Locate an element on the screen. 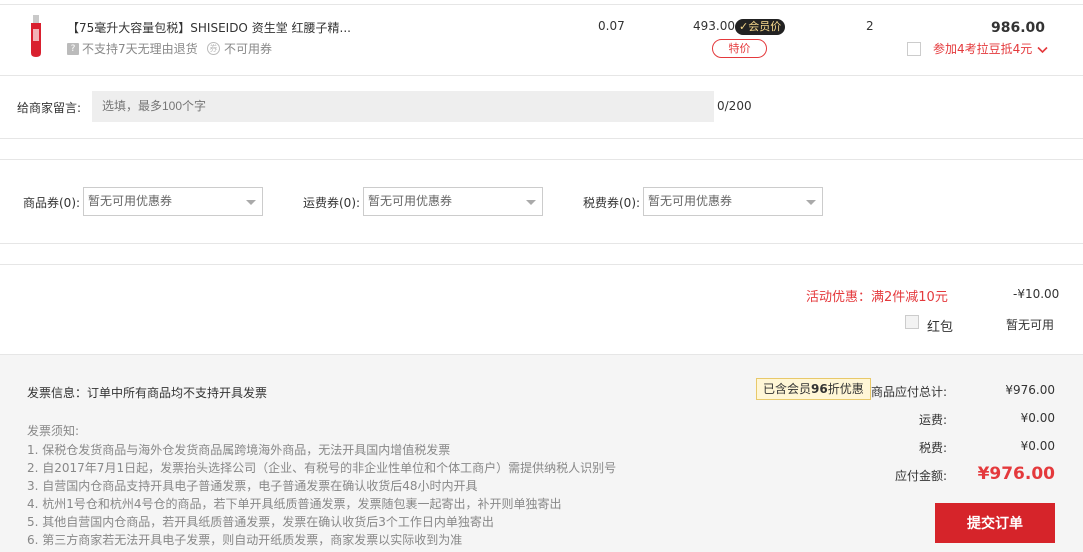  goods-total-label: 商品应付总计: is located at coordinates (908, 392).